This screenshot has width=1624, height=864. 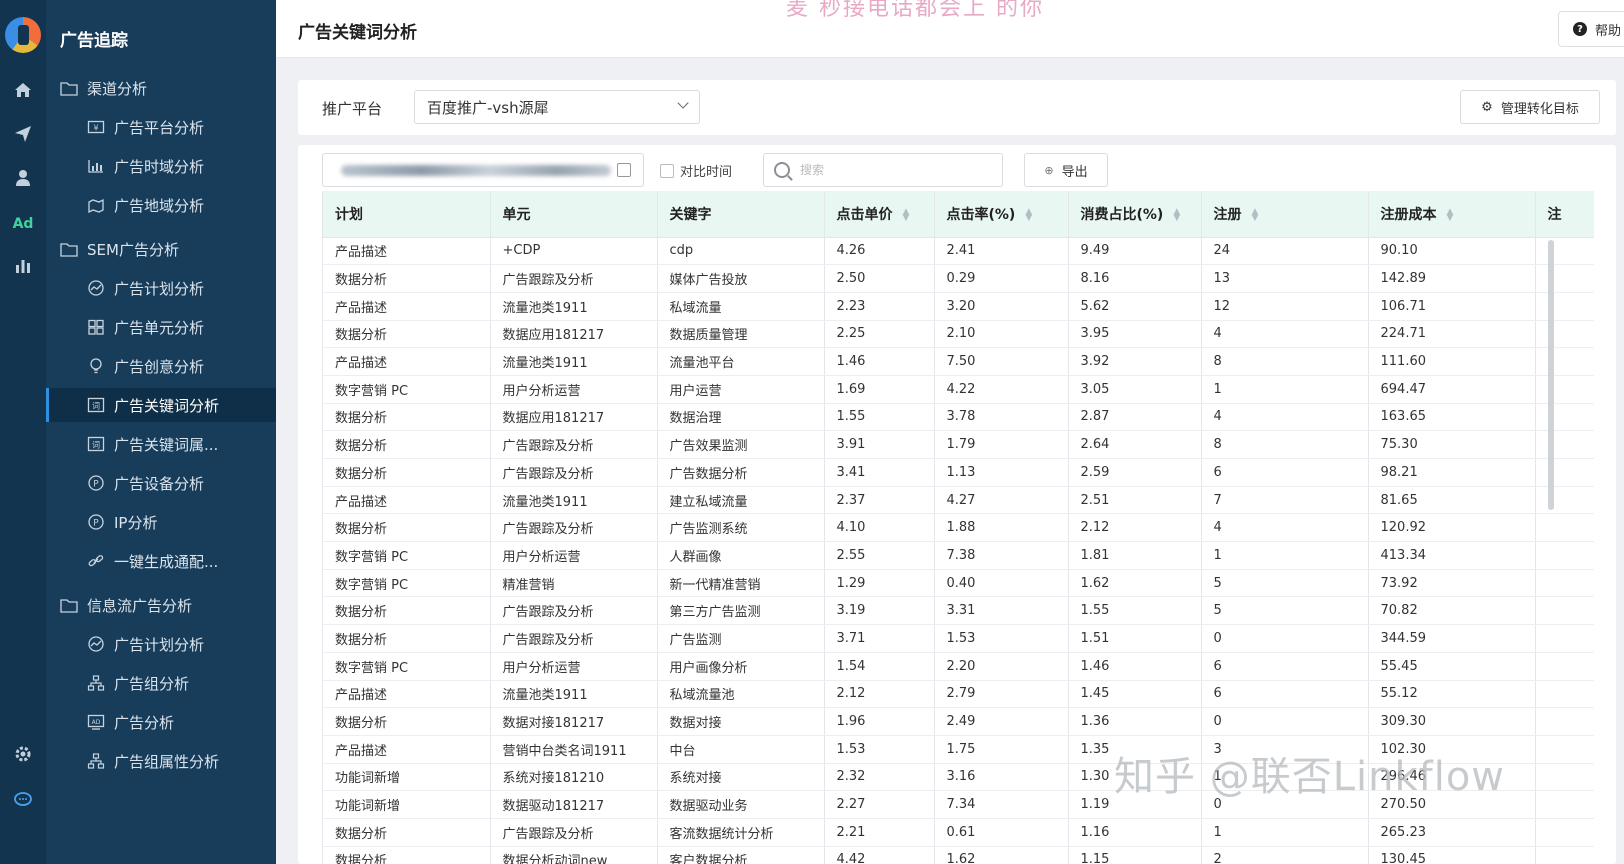 What do you see at coordinates (741, 855) in the screenshot?
I see `table-cell: 客户数据分析` at bounding box center [741, 855].